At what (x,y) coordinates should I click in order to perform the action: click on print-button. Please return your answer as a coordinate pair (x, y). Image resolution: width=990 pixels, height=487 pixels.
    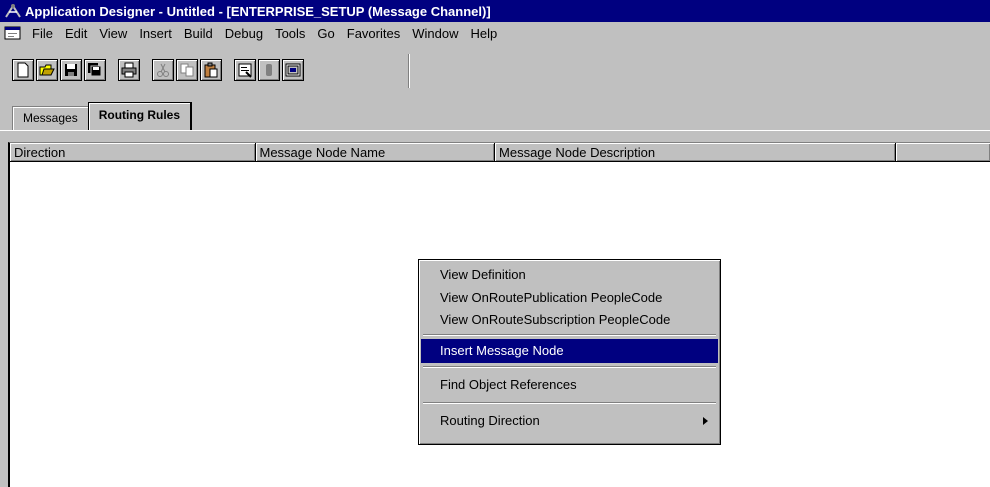
    Looking at the image, I should click on (129, 70).